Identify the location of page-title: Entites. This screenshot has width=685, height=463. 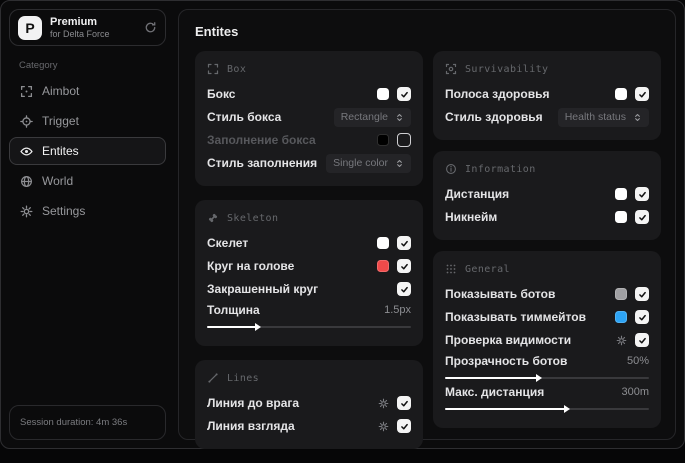
(217, 31).